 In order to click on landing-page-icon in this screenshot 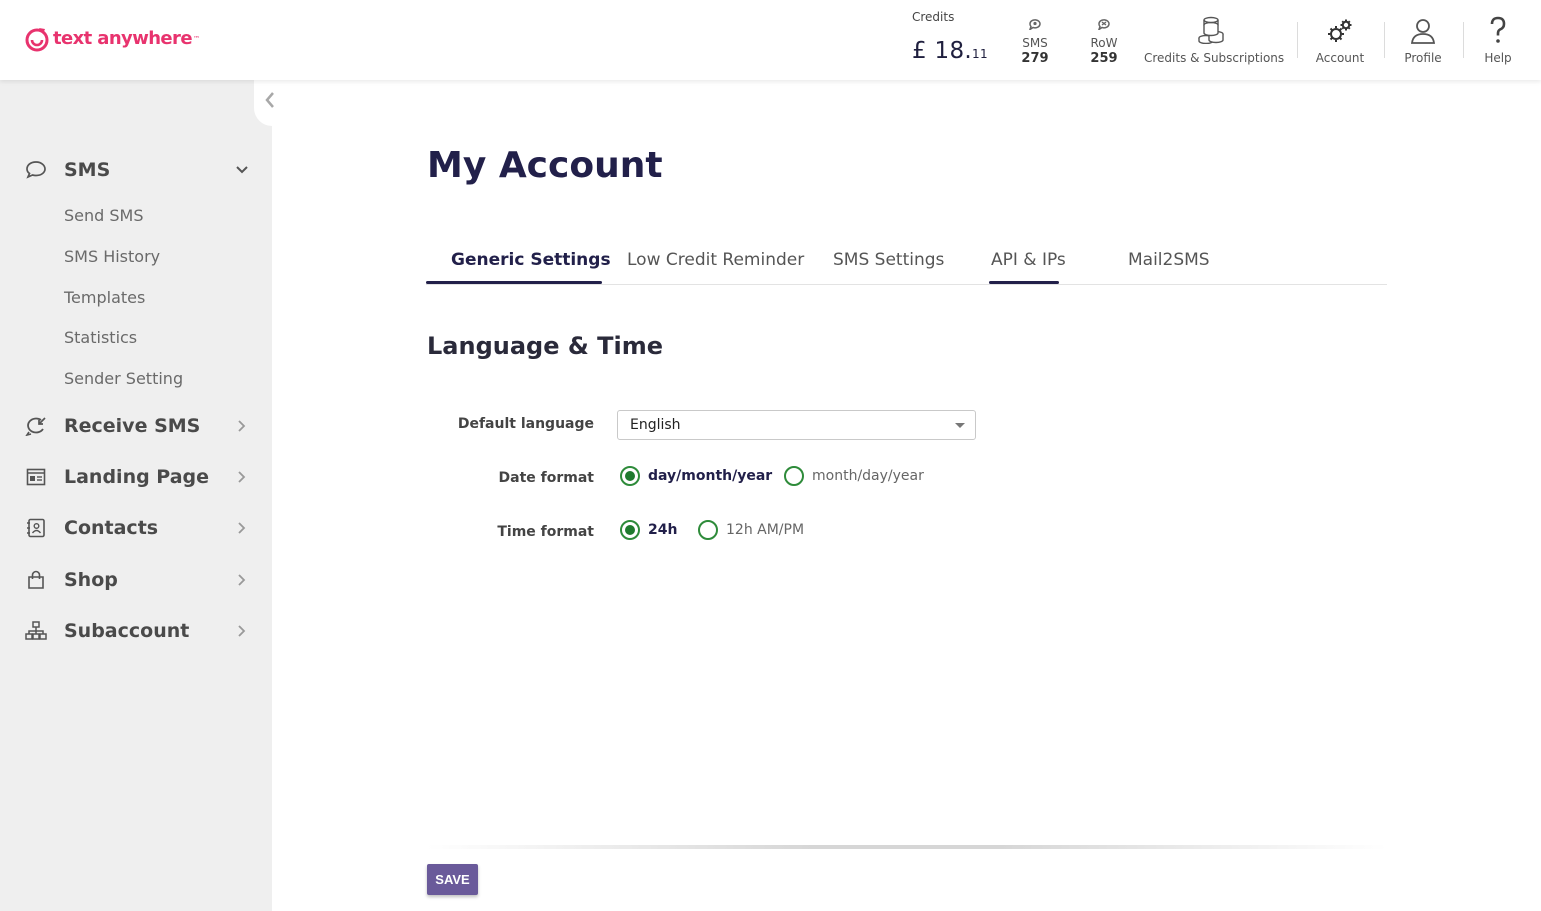, I will do `click(36, 477)`.